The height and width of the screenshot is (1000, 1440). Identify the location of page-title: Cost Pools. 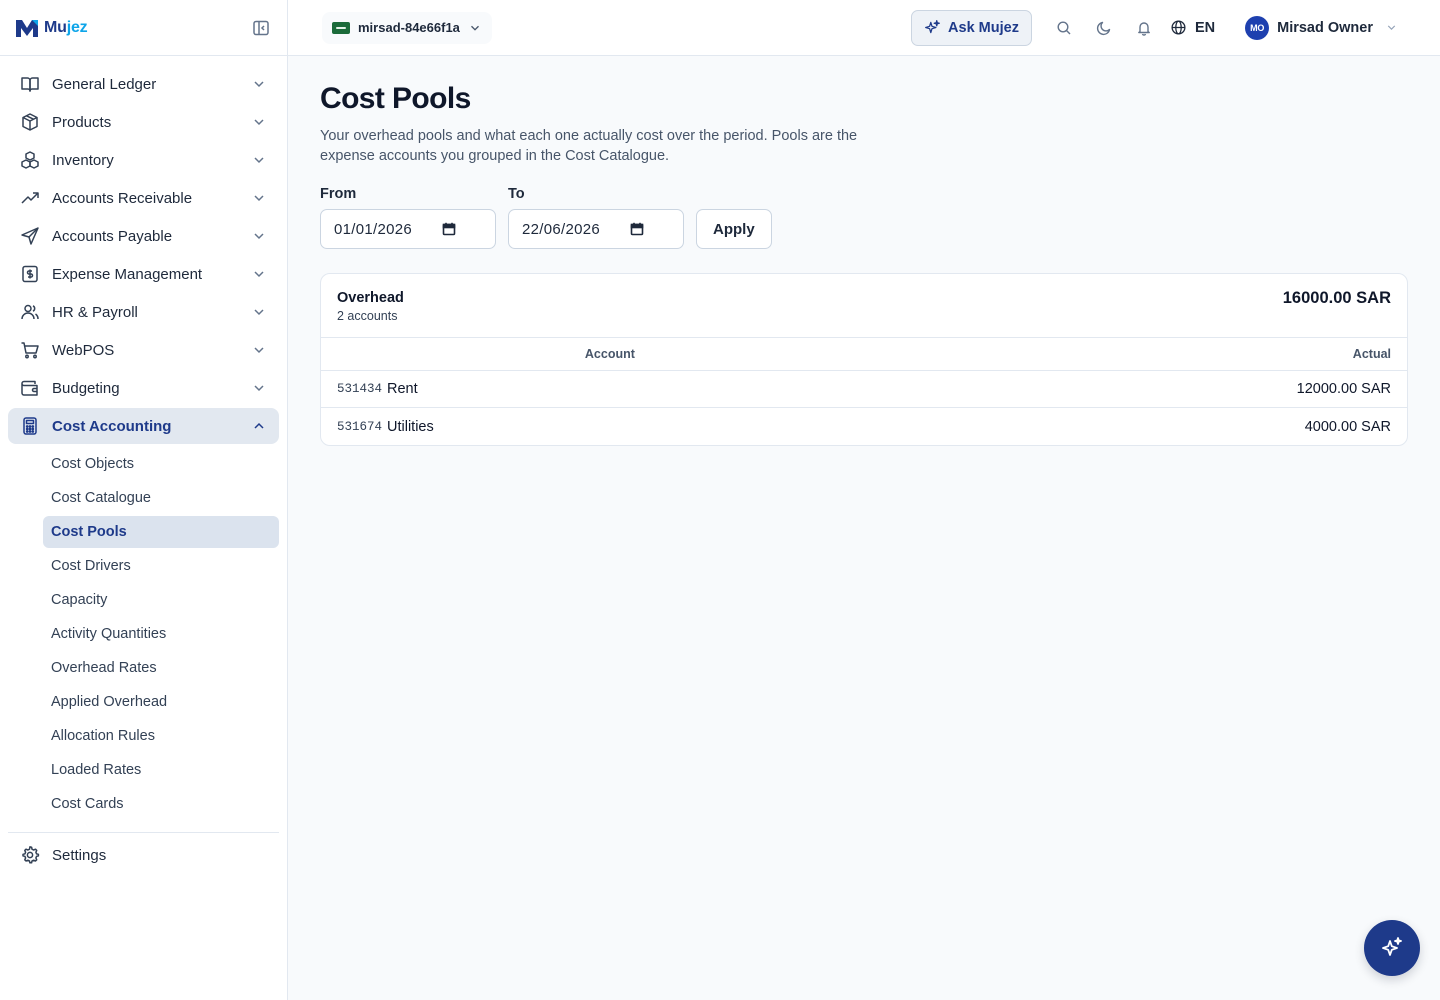
(395, 98).